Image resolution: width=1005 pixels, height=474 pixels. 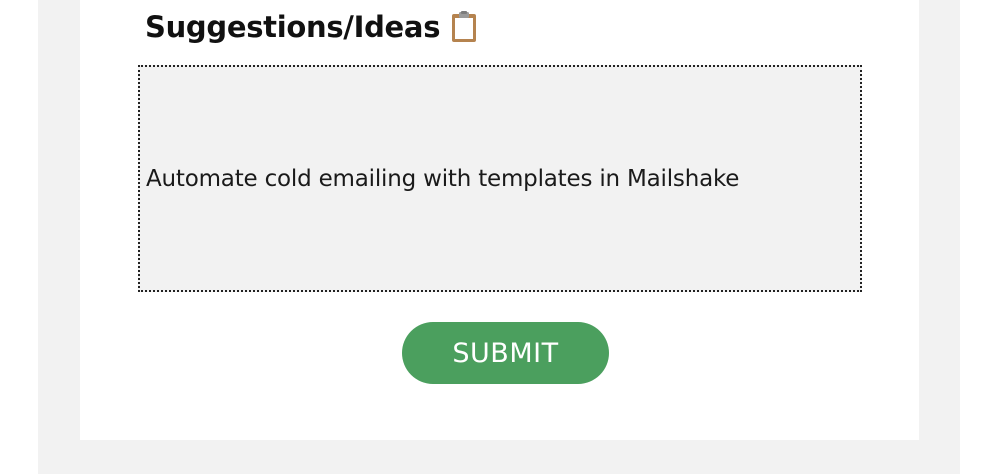 I want to click on submit-button: SUBMIT, so click(x=505, y=353).